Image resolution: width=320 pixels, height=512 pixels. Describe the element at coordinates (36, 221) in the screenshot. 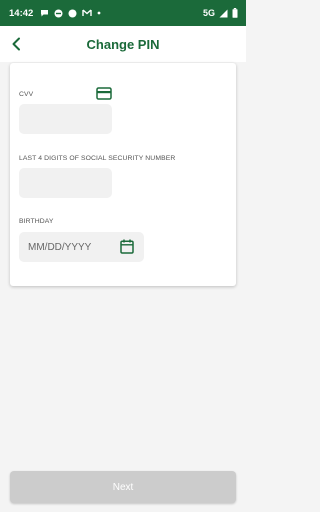

I see `birthday-label: BIRTHDAY` at that location.